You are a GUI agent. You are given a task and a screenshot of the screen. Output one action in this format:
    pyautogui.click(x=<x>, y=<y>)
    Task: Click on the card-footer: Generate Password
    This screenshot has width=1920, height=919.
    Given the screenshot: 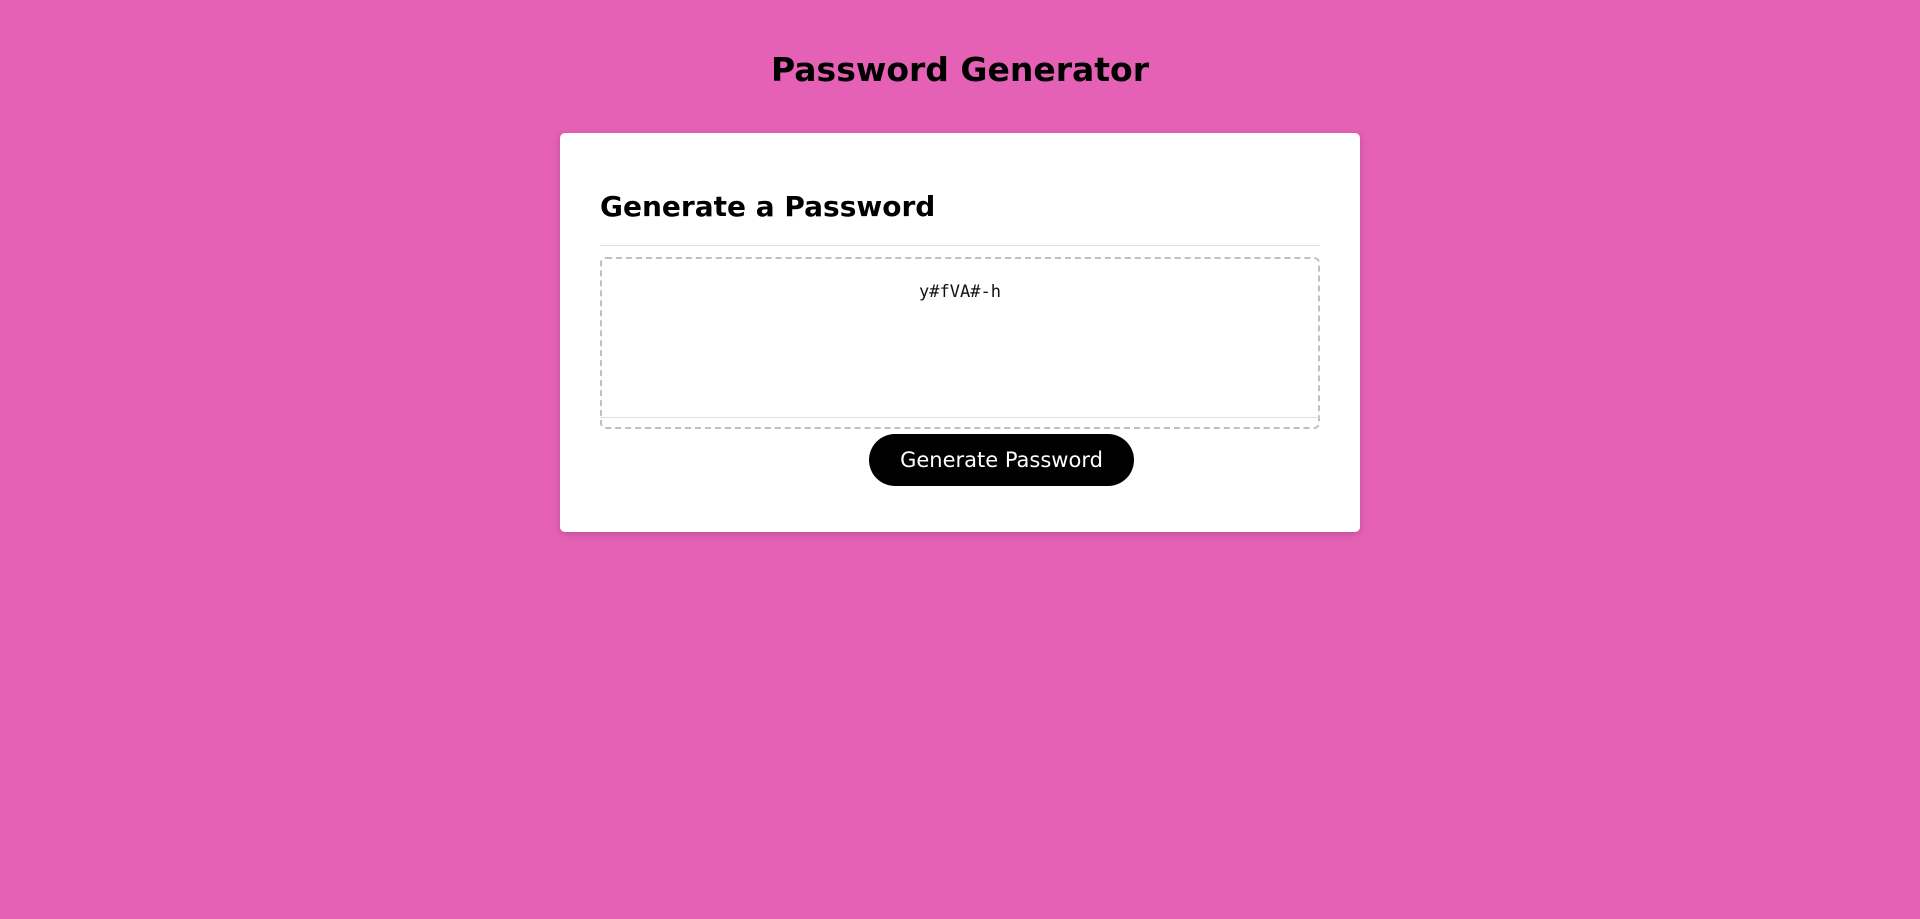 What is the action you would take?
    pyautogui.click(x=960, y=451)
    